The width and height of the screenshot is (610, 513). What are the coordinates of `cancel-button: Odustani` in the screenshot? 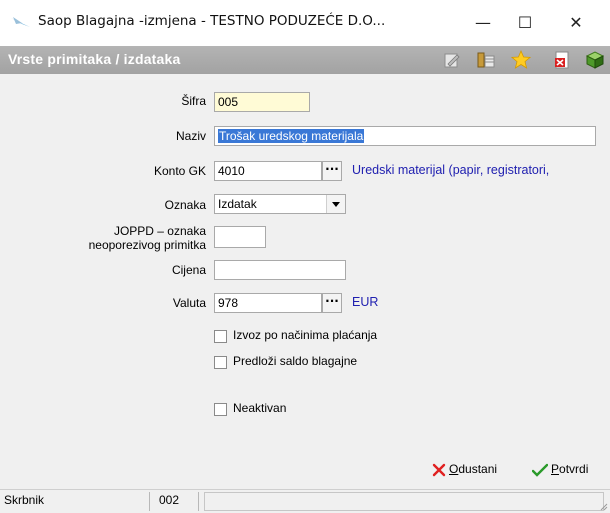 It's located at (464, 469).